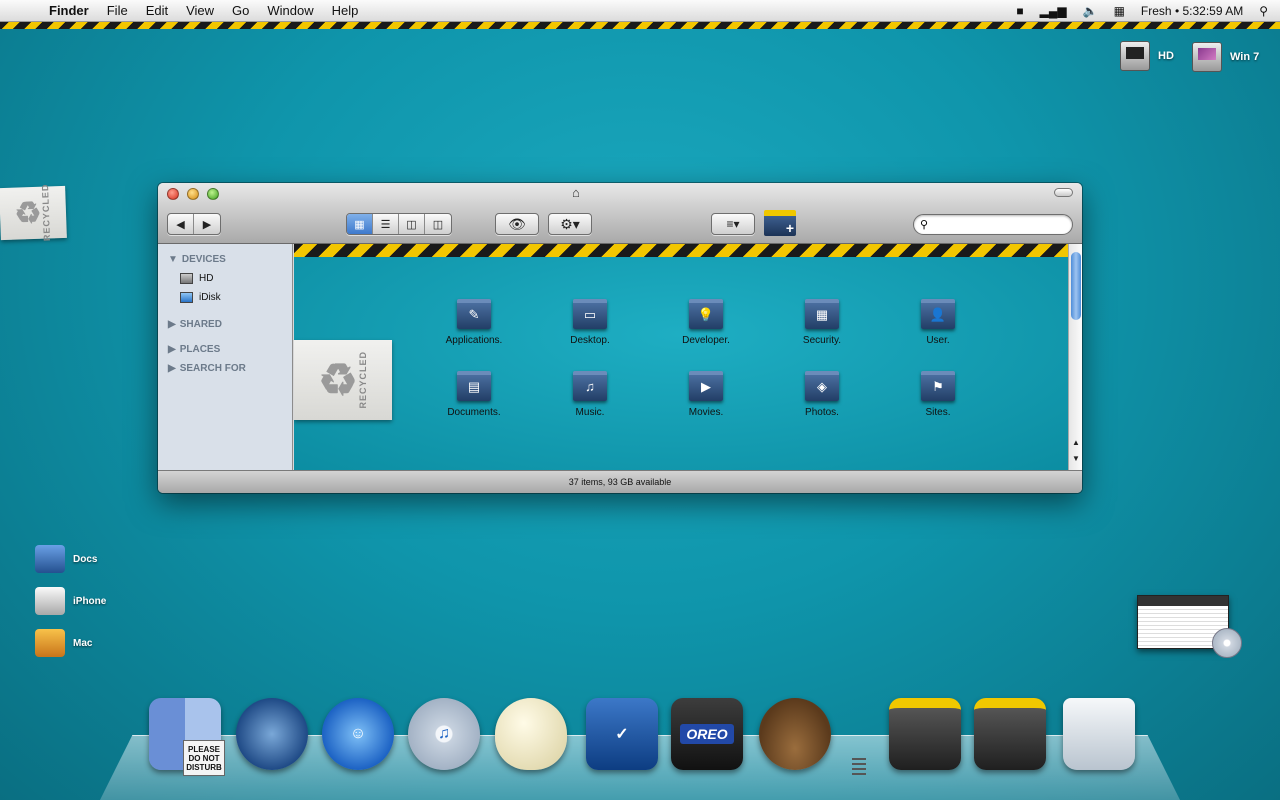  I want to click on user-folder-icon: 👤, so click(938, 314).